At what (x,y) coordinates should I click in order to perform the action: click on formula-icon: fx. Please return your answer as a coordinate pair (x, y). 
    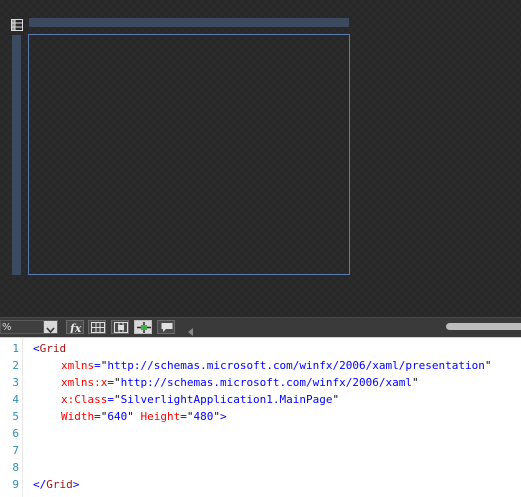
    Looking at the image, I should click on (75, 327).